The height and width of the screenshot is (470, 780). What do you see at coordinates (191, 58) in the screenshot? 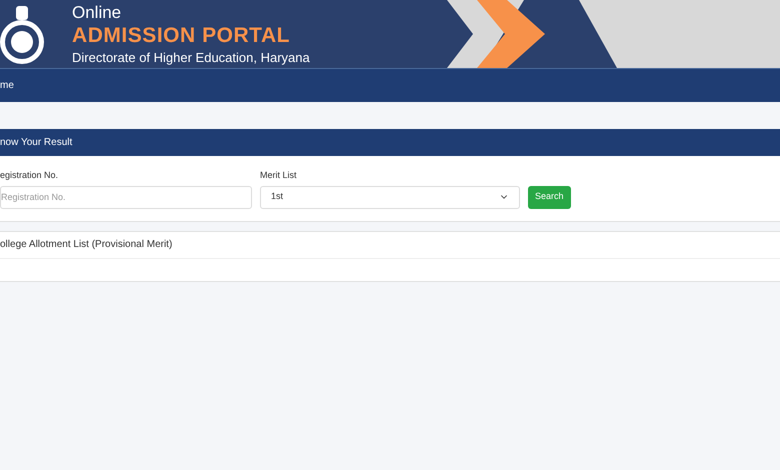
I see `portal-subtitle: Directorate of Higher Education, Haryana` at bounding box center [191, 58].